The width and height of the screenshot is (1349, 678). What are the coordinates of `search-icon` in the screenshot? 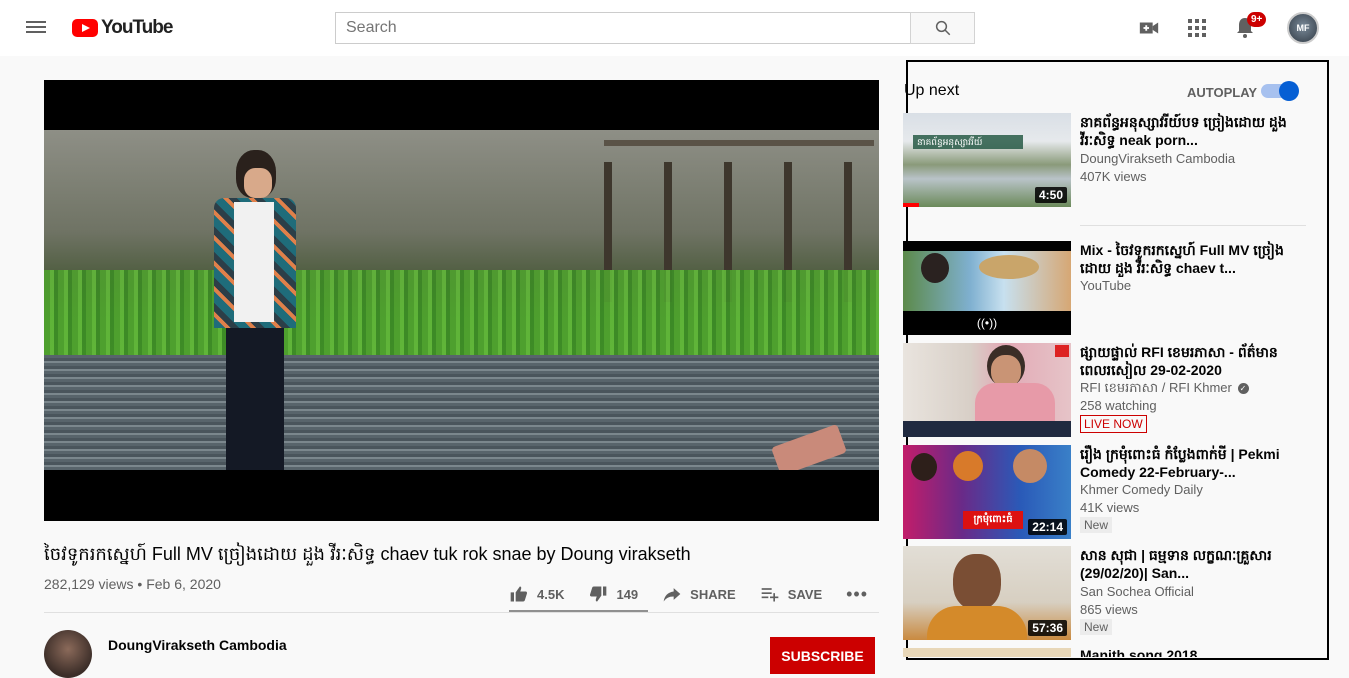 It's located at (942, 28).